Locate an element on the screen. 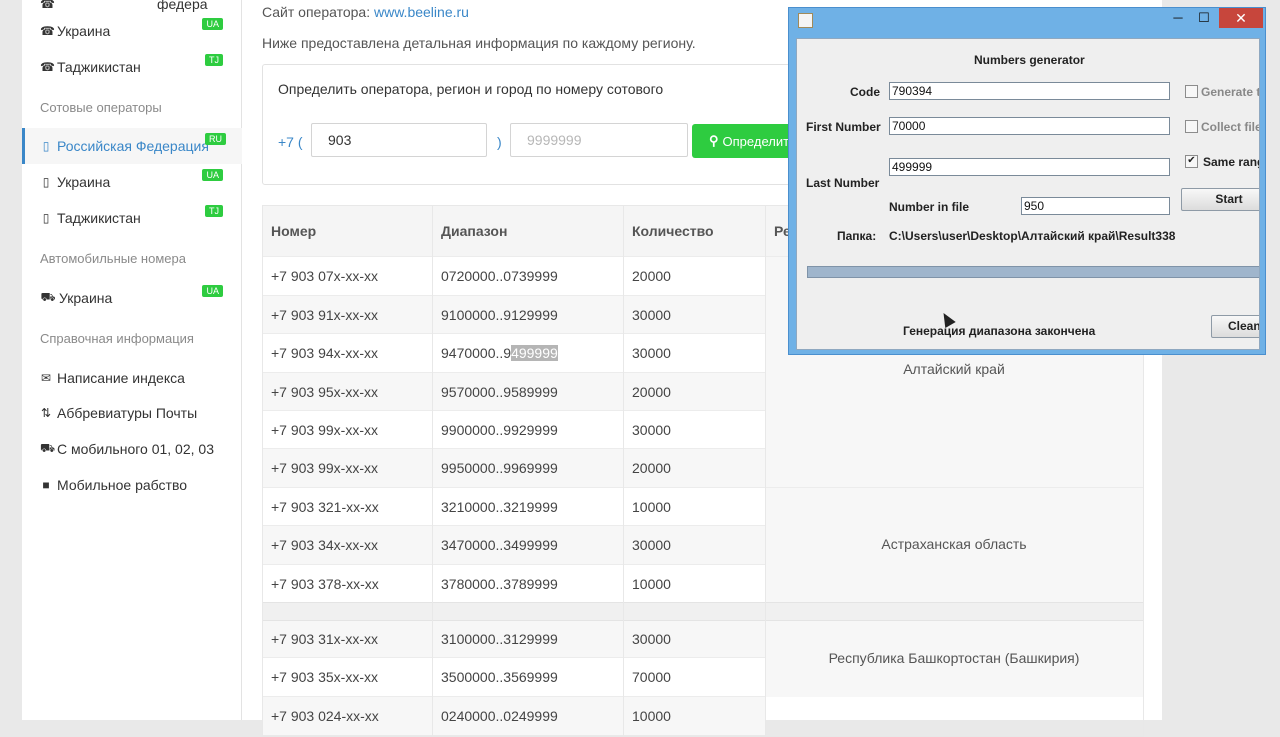 The width and height of the screenshot is (1280, 737). cell-number: +7 903 07x-xx-xx is located at coordinates (324, 276).